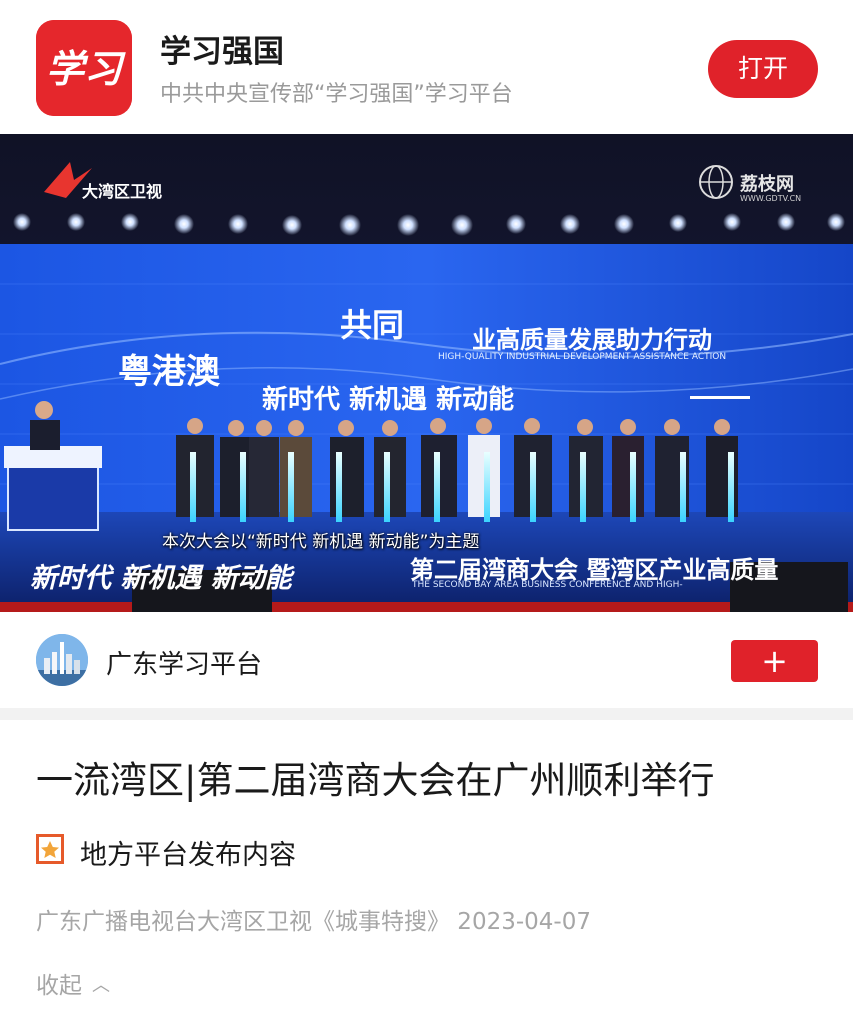 The width and height of the screenshot is (853, 1024). What do you see at coordinates (375, 780) in the screenshot?
I see `article-title: 一流湾区|第二届湾商大会在广州顺利举行` at bounding box center [375, 780].